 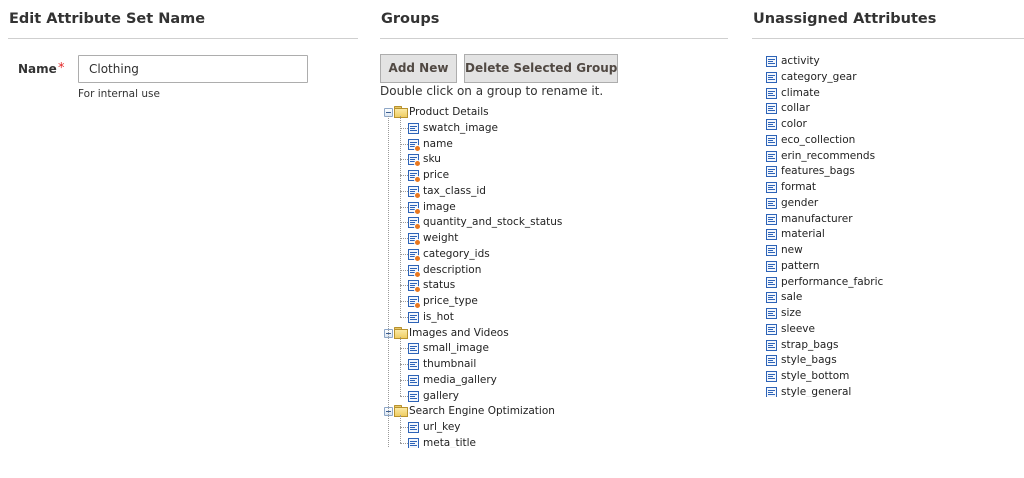 What do you see at coordinates (828, 155) in the screenshot?
I see `unassigned-attribute-label: erin_recommends` at bounding box center [828, 155].